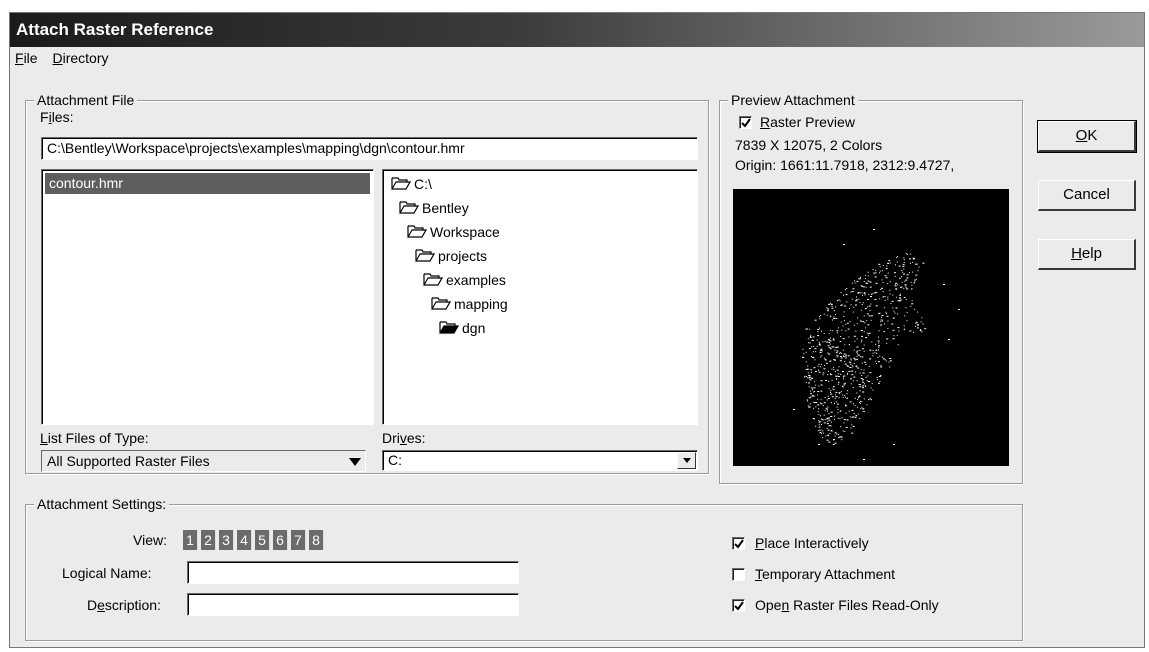  I want to click on ok-button: OK, so click(1087, 136).